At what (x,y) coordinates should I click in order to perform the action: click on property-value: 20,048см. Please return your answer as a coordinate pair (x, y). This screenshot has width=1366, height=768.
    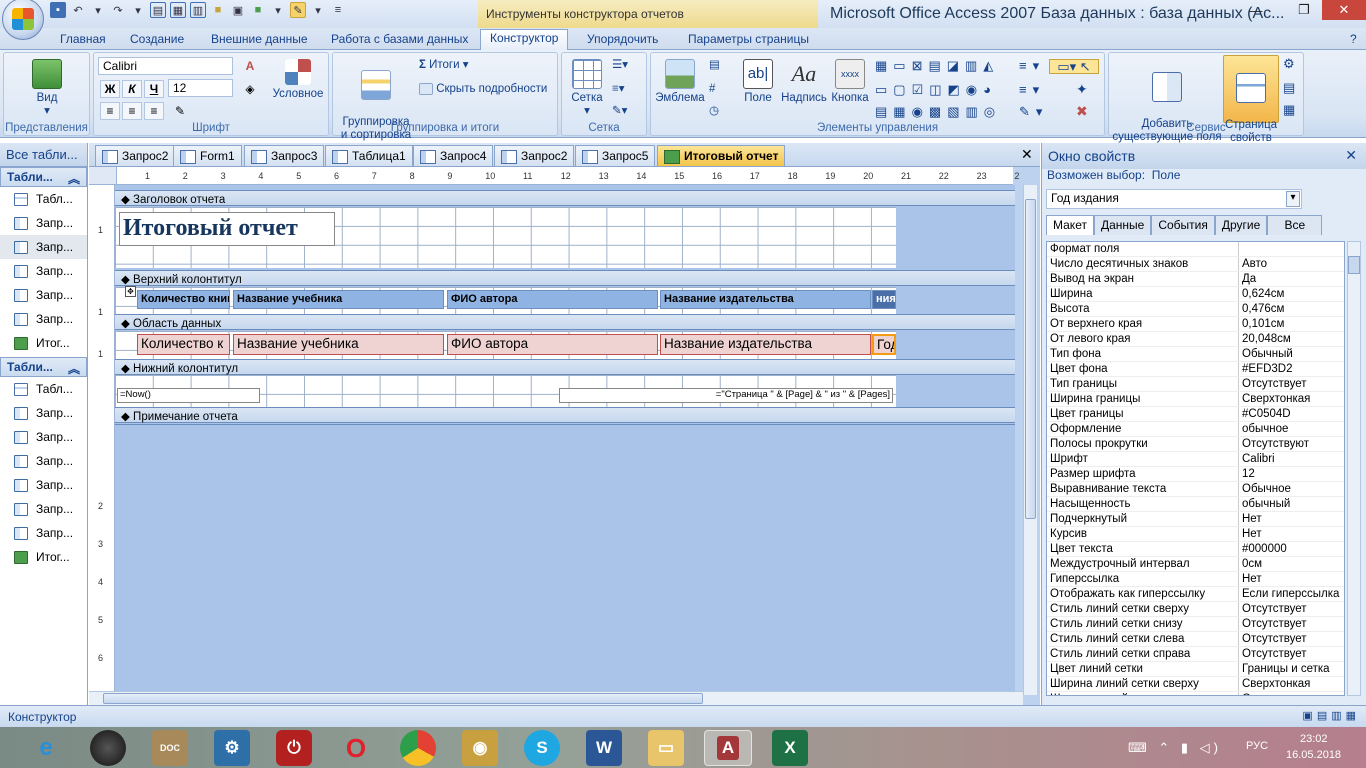
    Looking at the image, I should click on (1291, 339).